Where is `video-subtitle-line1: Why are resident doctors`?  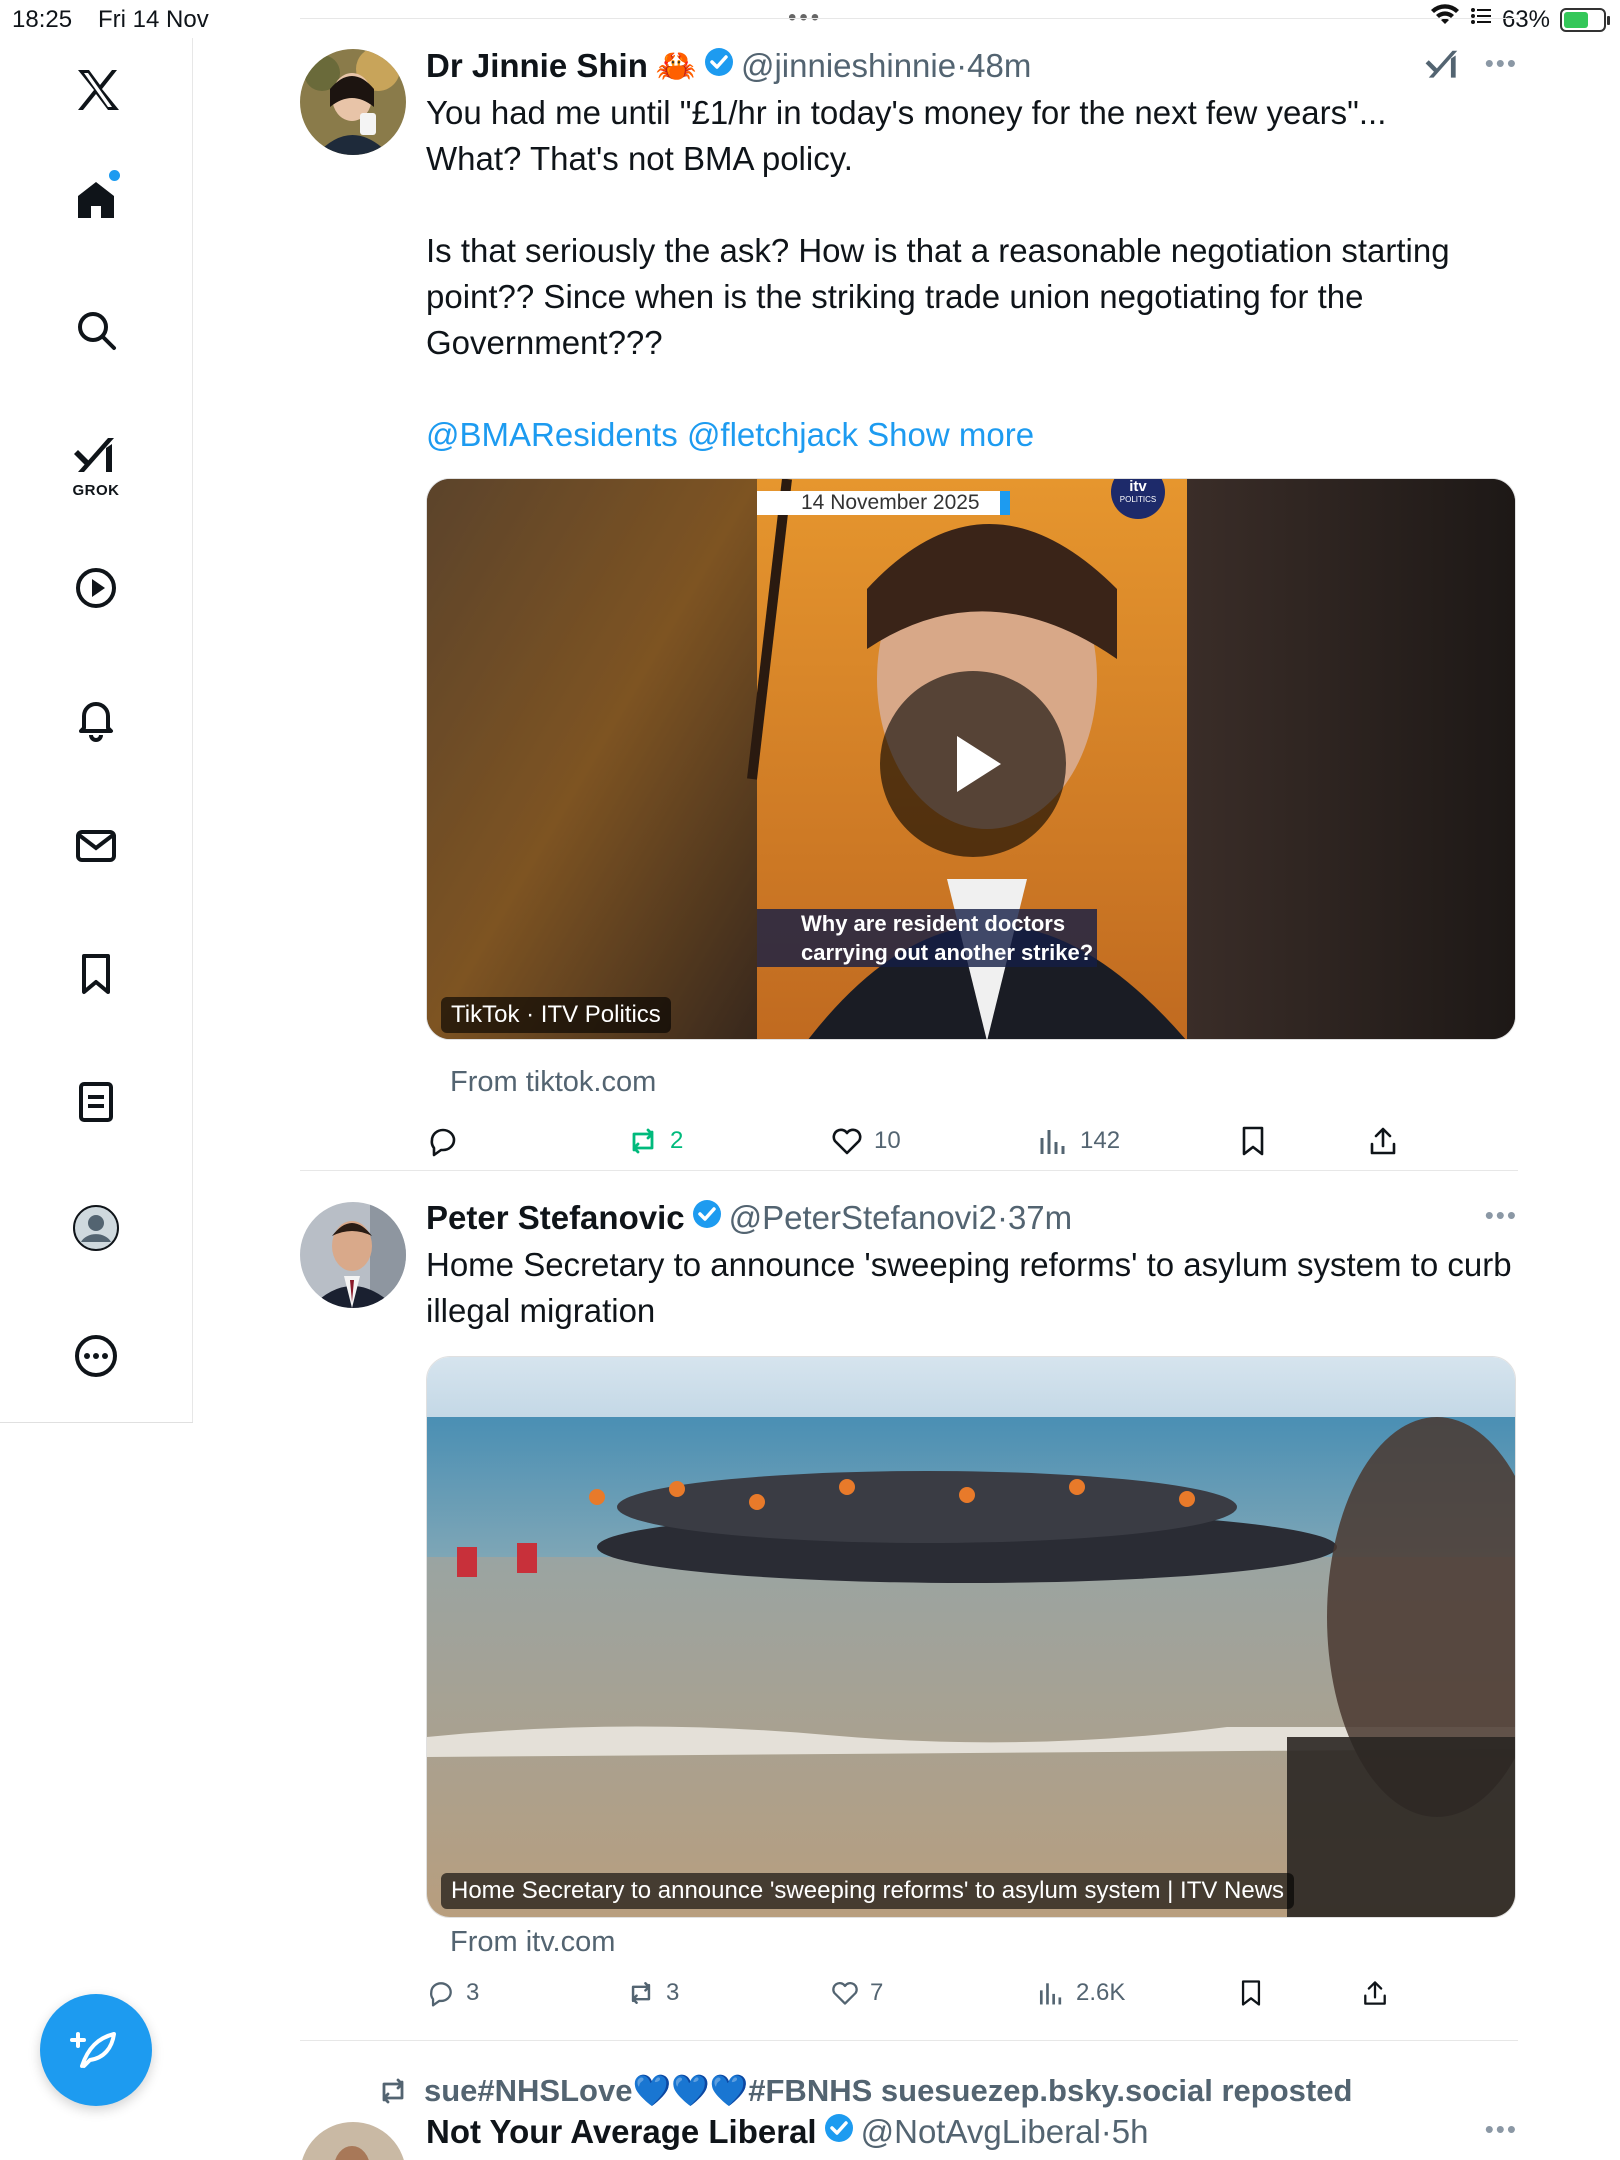
video-subtitle-line1: Why are resident doctors is located at coordinates (933, 923).